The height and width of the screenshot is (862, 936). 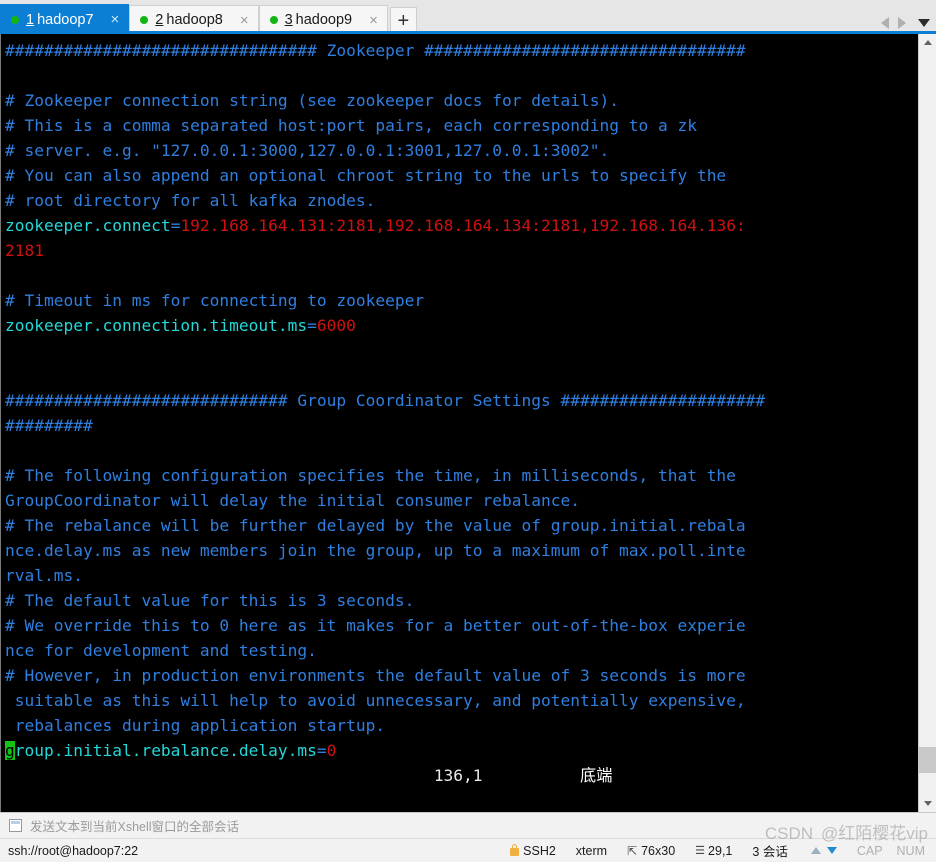 I want to click on tab-hadoop7: 1 hadoop7 ×, so click(x=65, y=19).